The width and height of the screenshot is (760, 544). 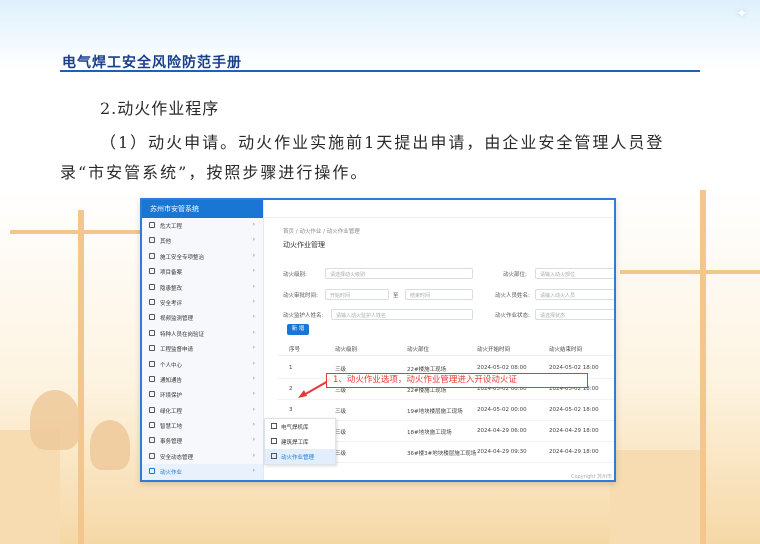 I want to click on guard-input: 请输入动火监护人姓名, so click(x=402, y=314).